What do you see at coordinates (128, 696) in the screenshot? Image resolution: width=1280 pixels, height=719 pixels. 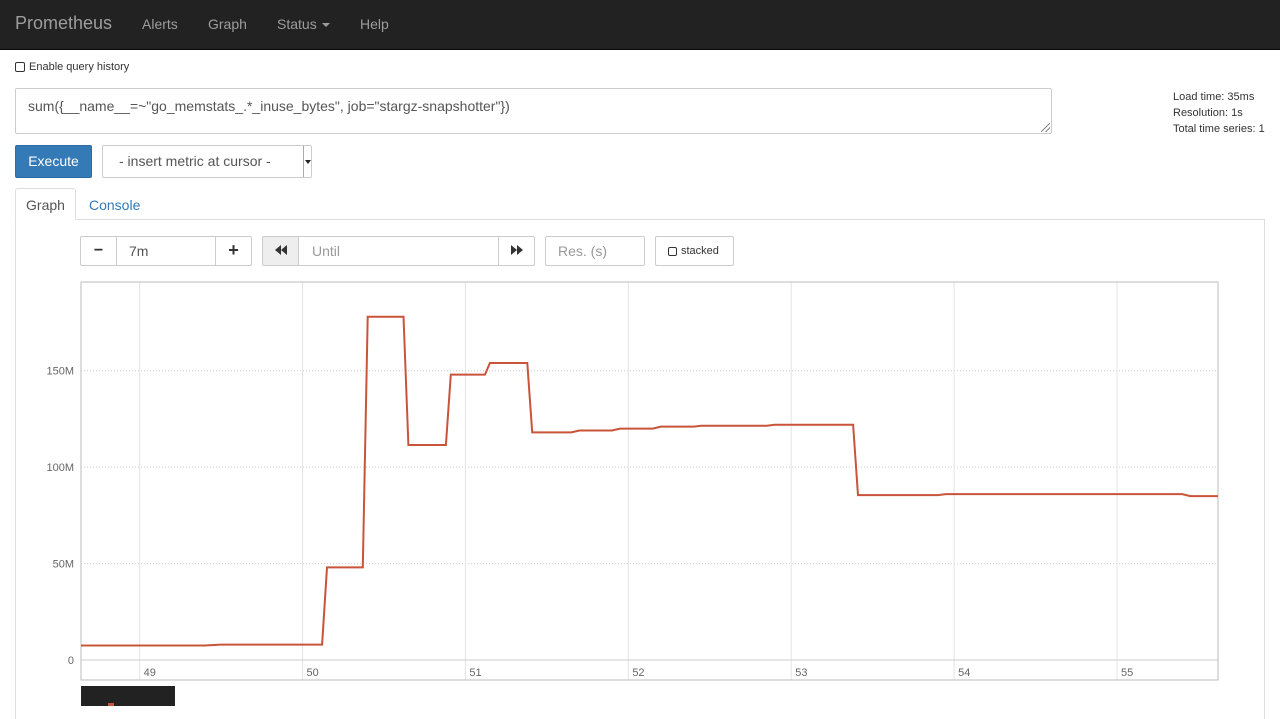 I see `legend` at bounding box center [128, 696].